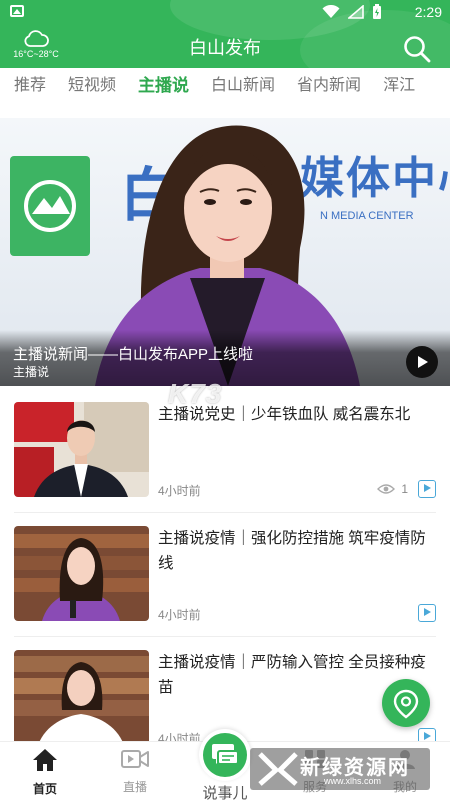 The height and width of the screenshot is (800, 450). Describe the element at coordinates (399, 86) in the screenshot. I see `tab-hunjiang: 浑江` at that location.